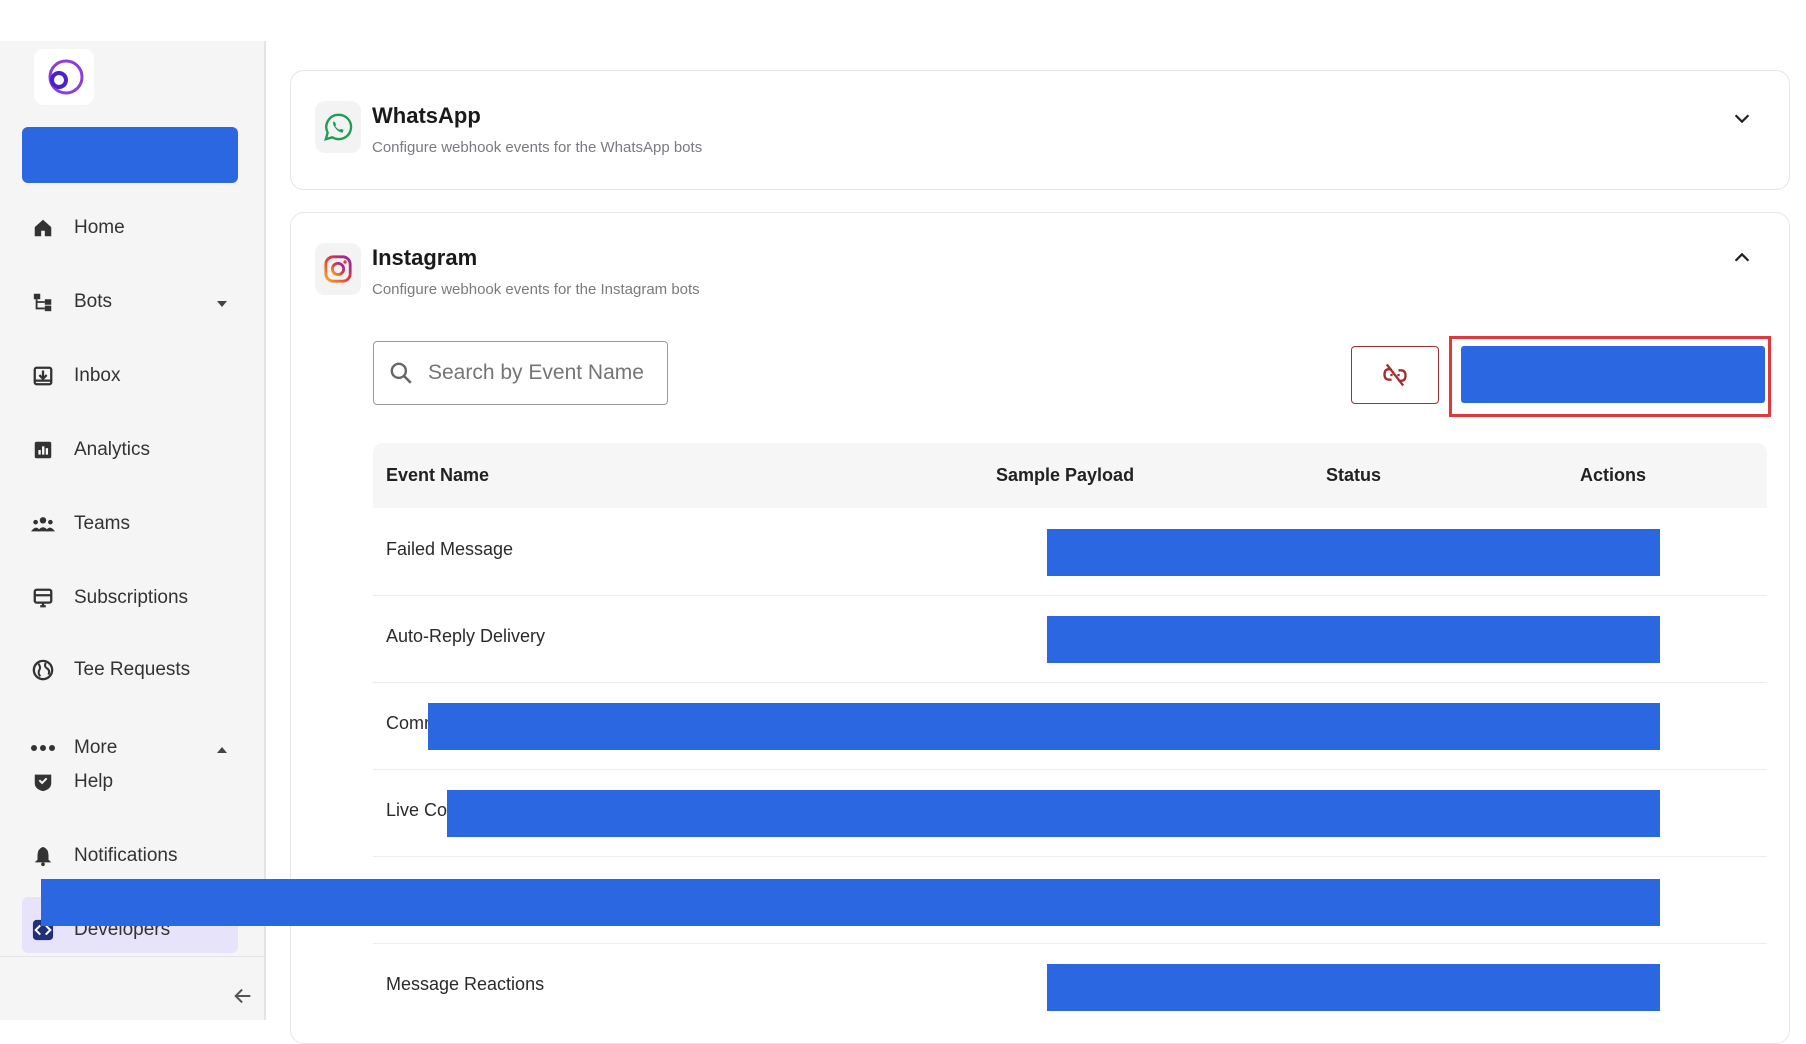  What do you see at coordinates (1065, 475) in the screenshot?
I see `header-sample-payload: Sample Payload` at bounding box center [1065, 475].